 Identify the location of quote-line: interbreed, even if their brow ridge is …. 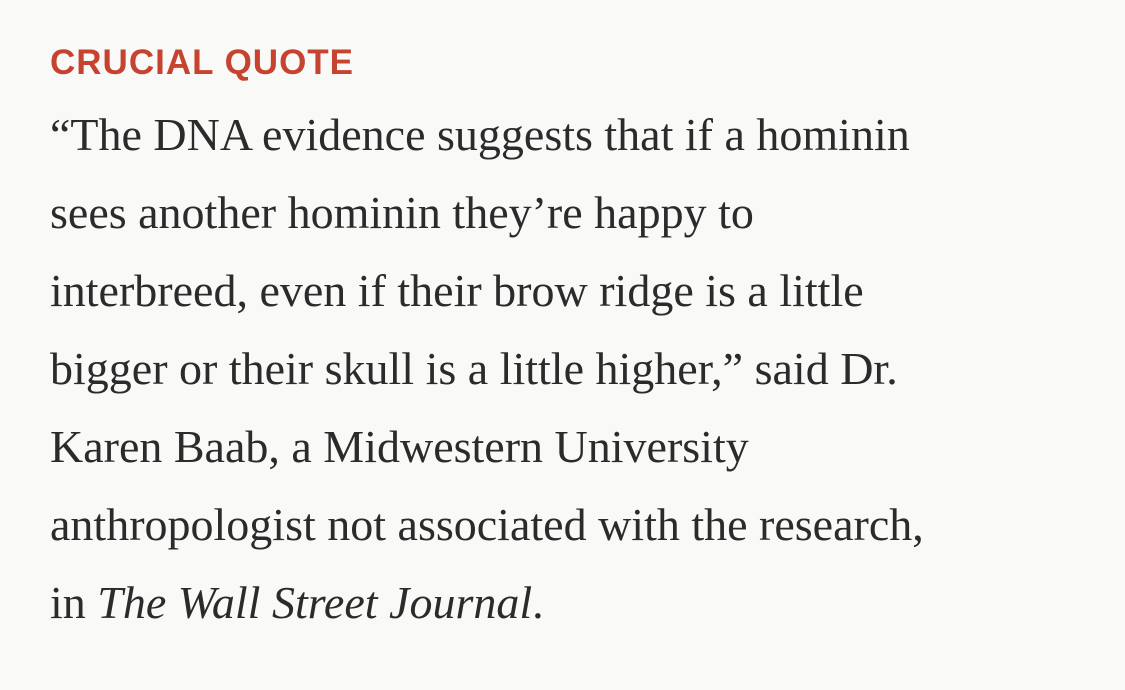
(457, 290).